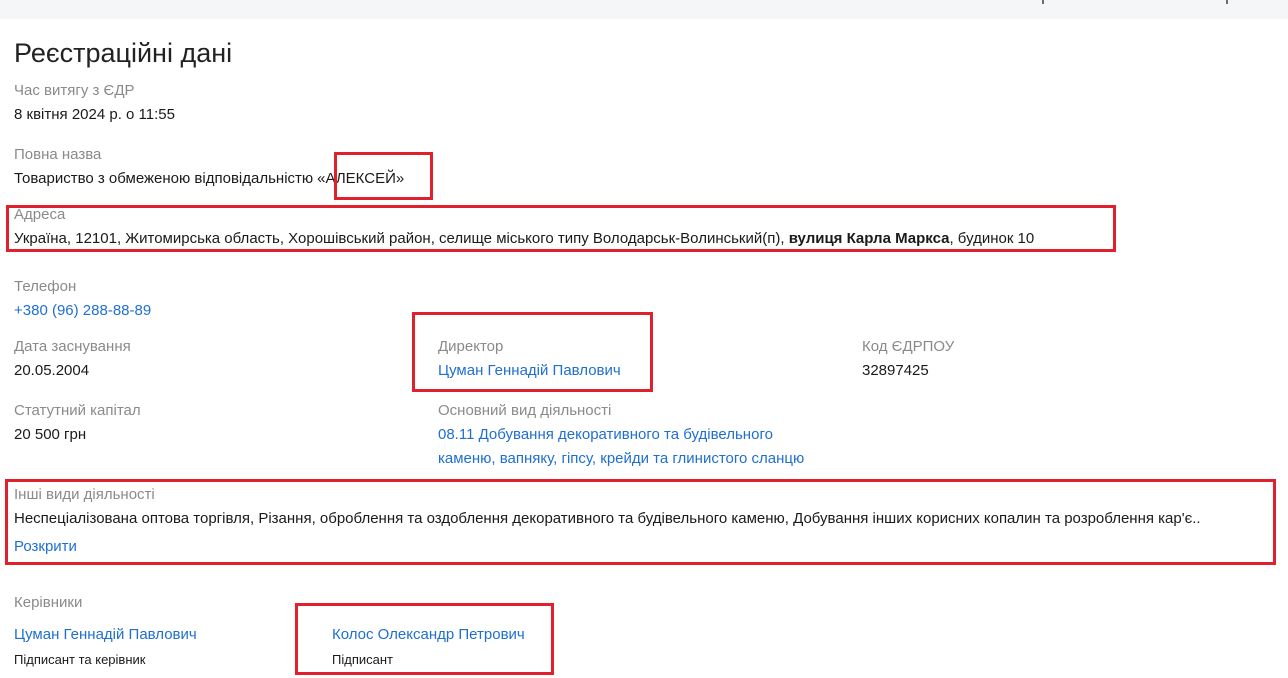 The height and width of the screenshot is (678, 1288). Describe the element at coordinates (45, 286) in the screenshot. I see `phone-label: Телефон` at that location.